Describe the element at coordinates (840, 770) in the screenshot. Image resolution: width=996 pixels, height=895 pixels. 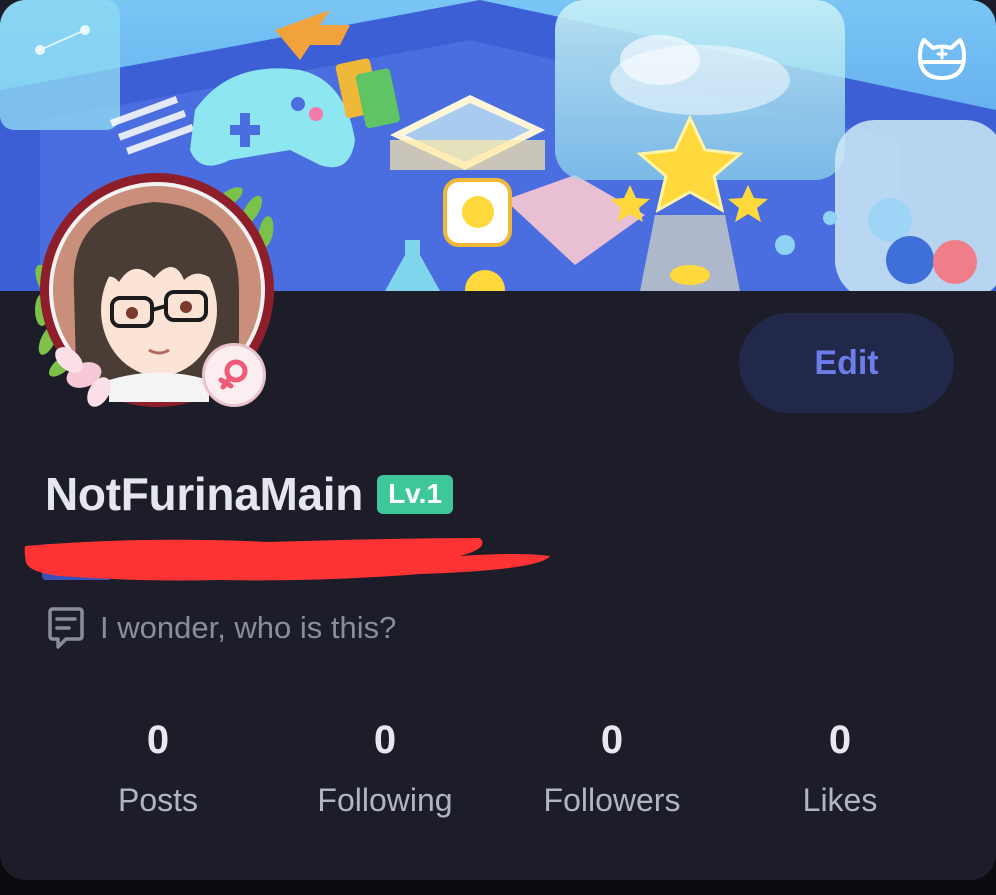
I see `stat-likes: 0 Likes` at that location.